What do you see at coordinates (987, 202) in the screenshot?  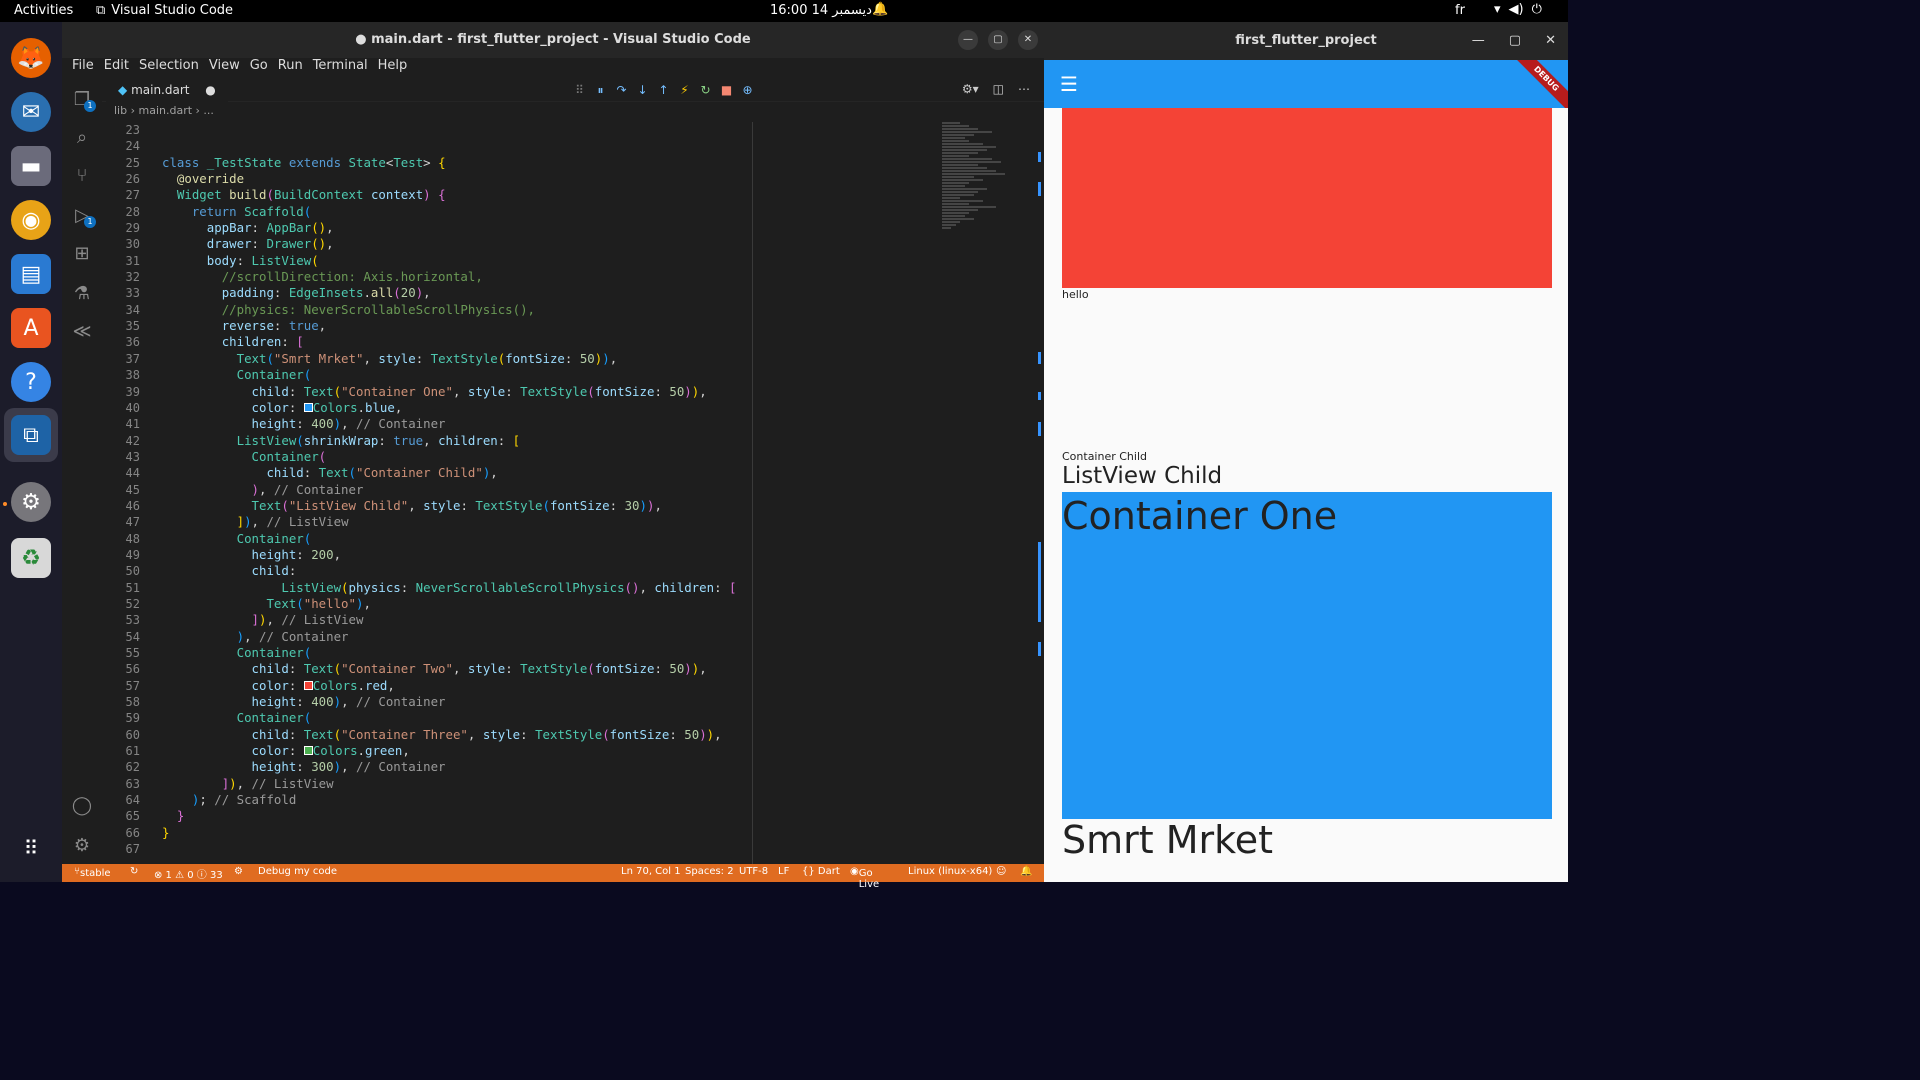 I see `minimap` at bounding box center [987, 202].